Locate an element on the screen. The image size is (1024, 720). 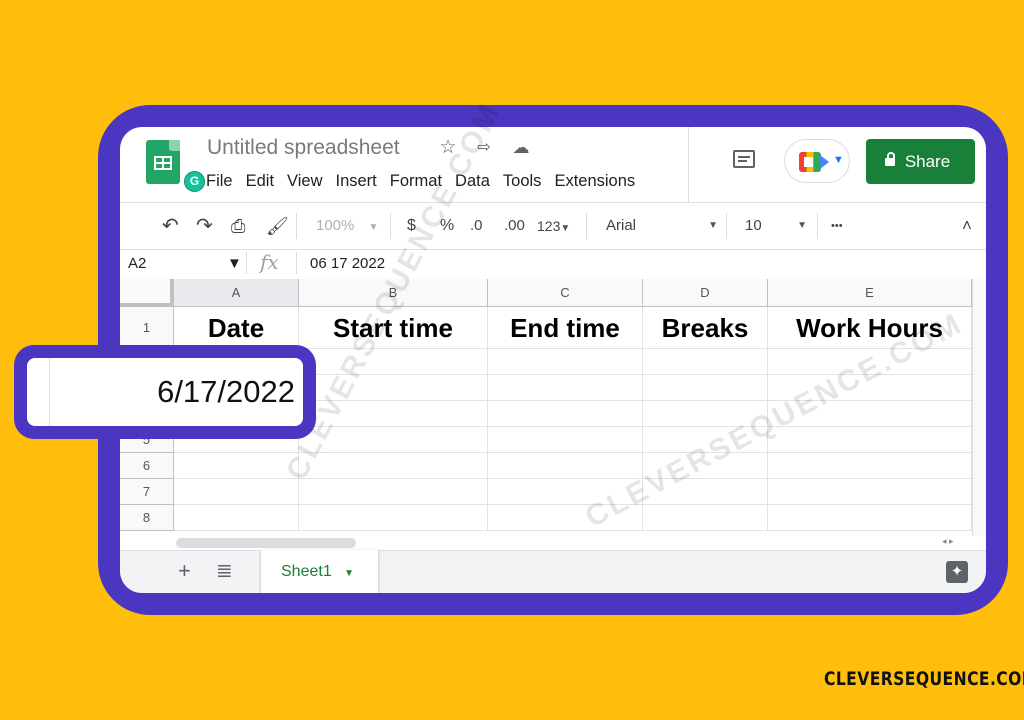
callout-cell: 6/17/2022 is located at coordinates (165, 392).